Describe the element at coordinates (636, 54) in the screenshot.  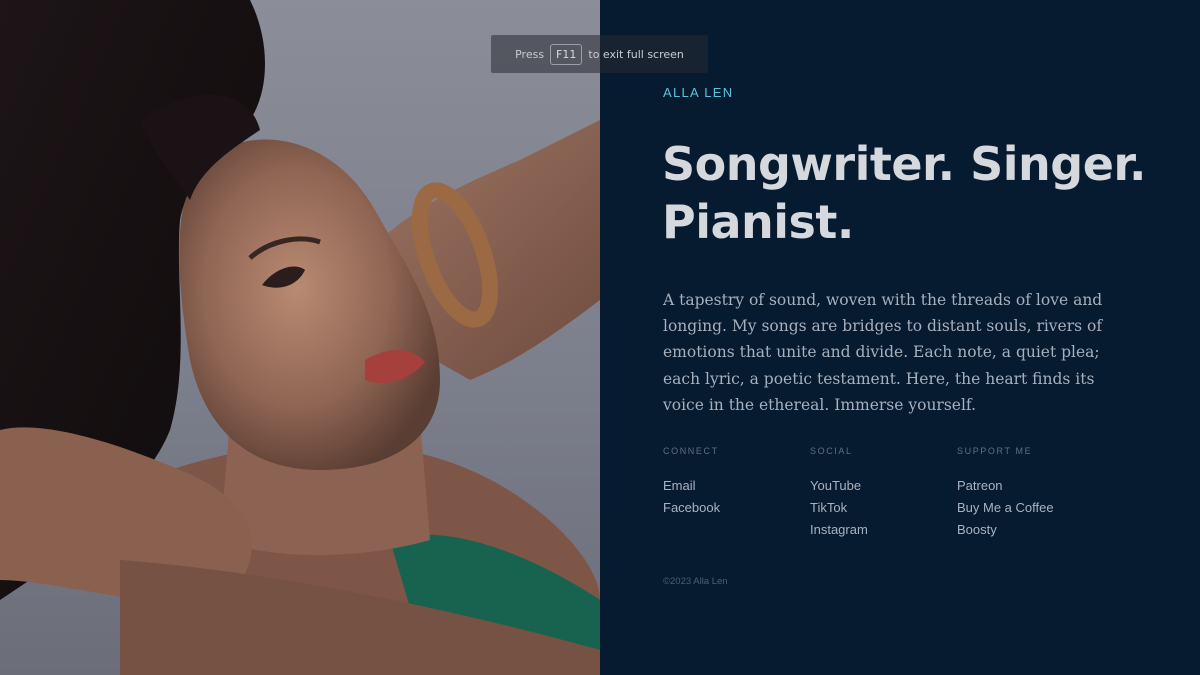
I see `fullscreen-hint-suffix: to exit full screen` at that location.